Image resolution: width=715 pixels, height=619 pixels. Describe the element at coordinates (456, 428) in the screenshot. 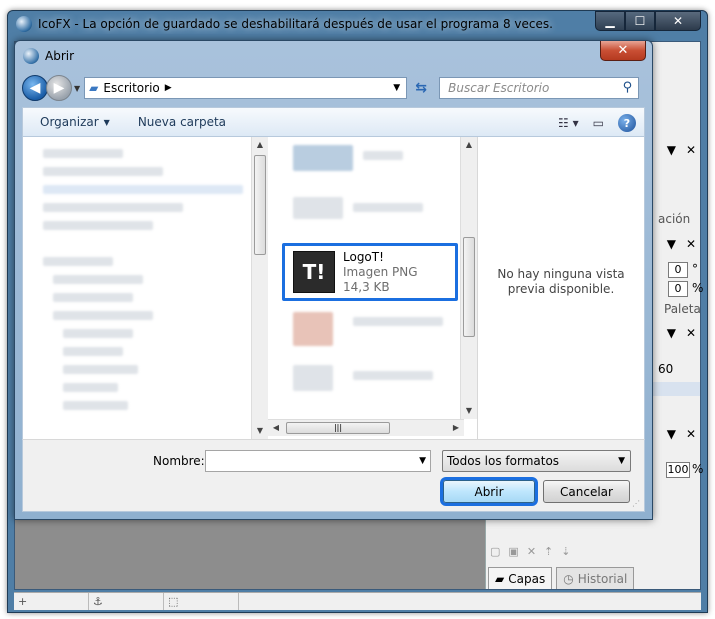

I see `scroll-right-icon: ▶` at that location.